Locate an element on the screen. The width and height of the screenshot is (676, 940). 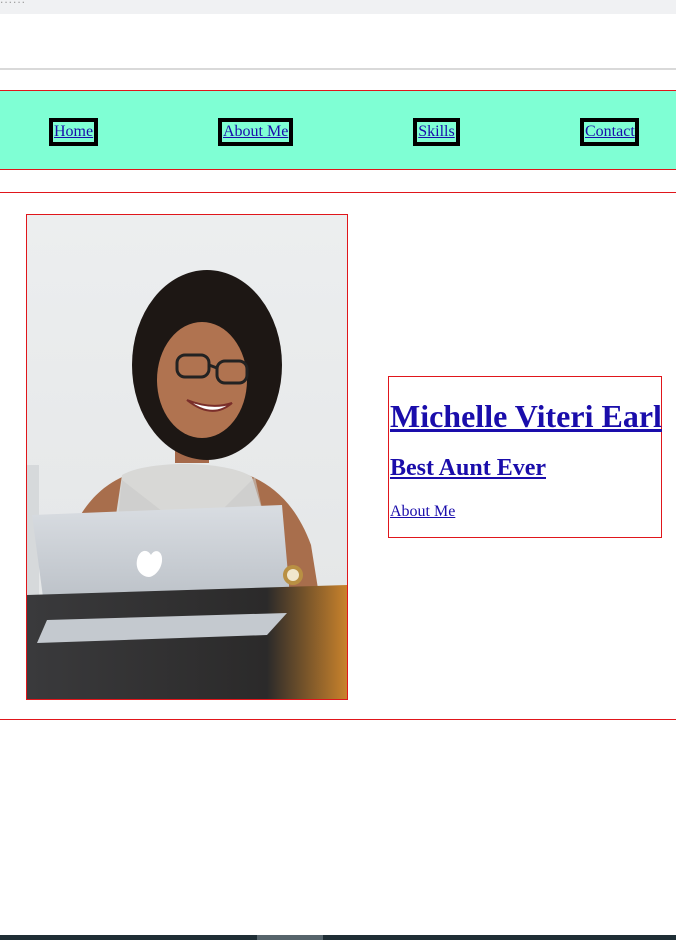
main-navigation: Home About Me Skills Contact is located at coordinates (338, 130).